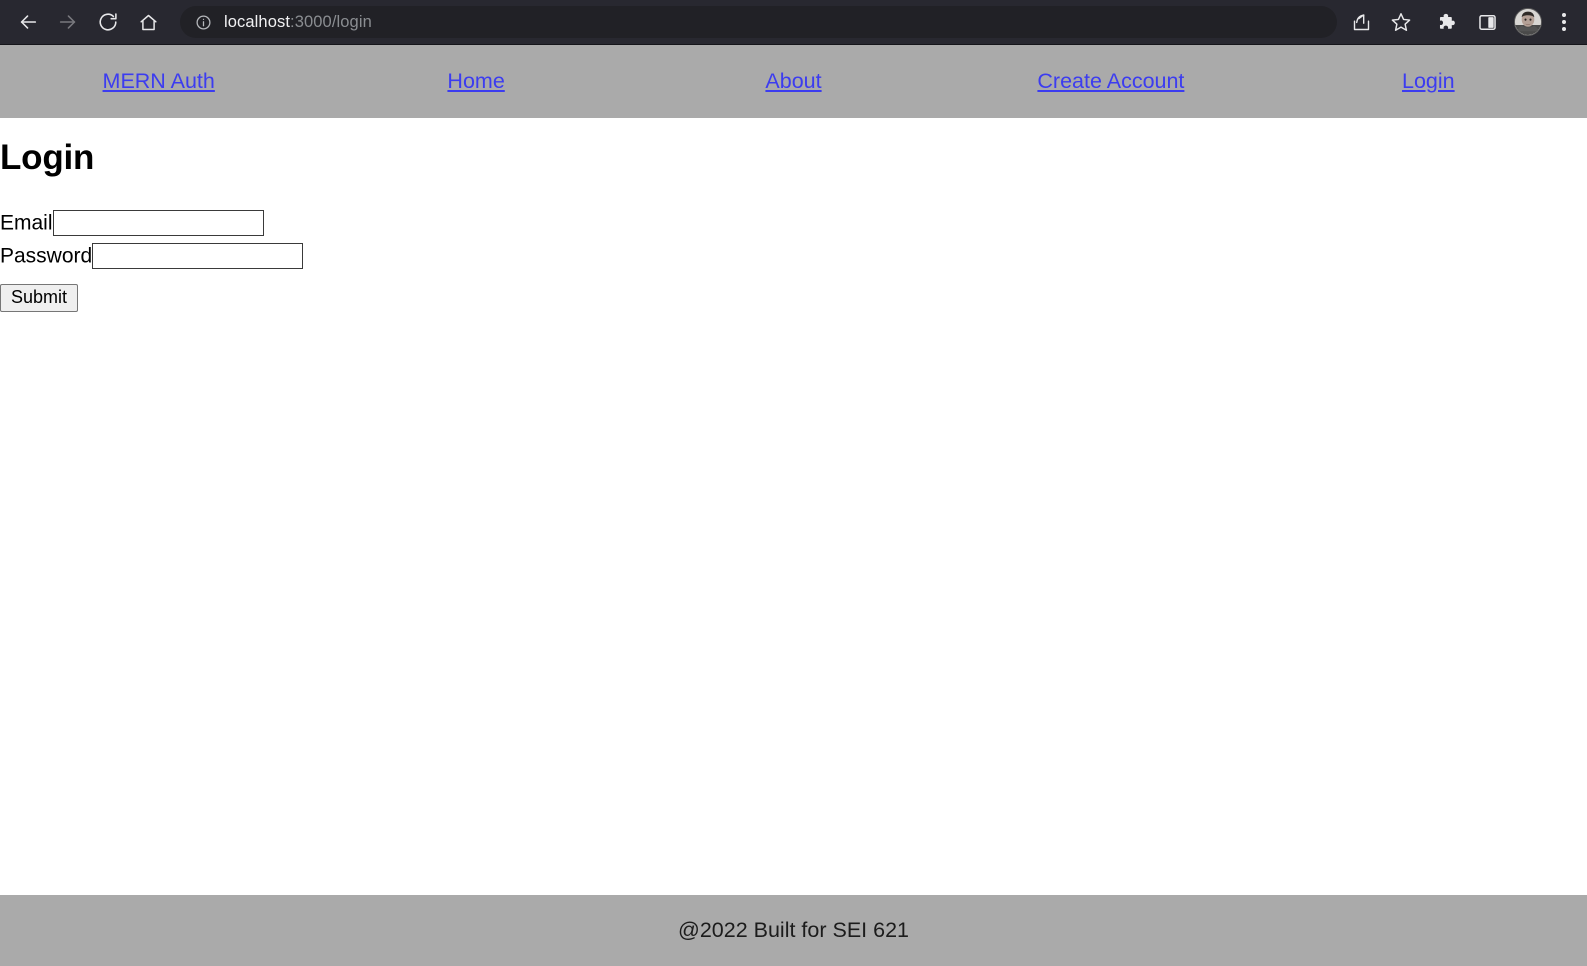 The image size is (1587, 966). I want to click on browser-toolbar: localhost:3000/login, so click(793, 22).